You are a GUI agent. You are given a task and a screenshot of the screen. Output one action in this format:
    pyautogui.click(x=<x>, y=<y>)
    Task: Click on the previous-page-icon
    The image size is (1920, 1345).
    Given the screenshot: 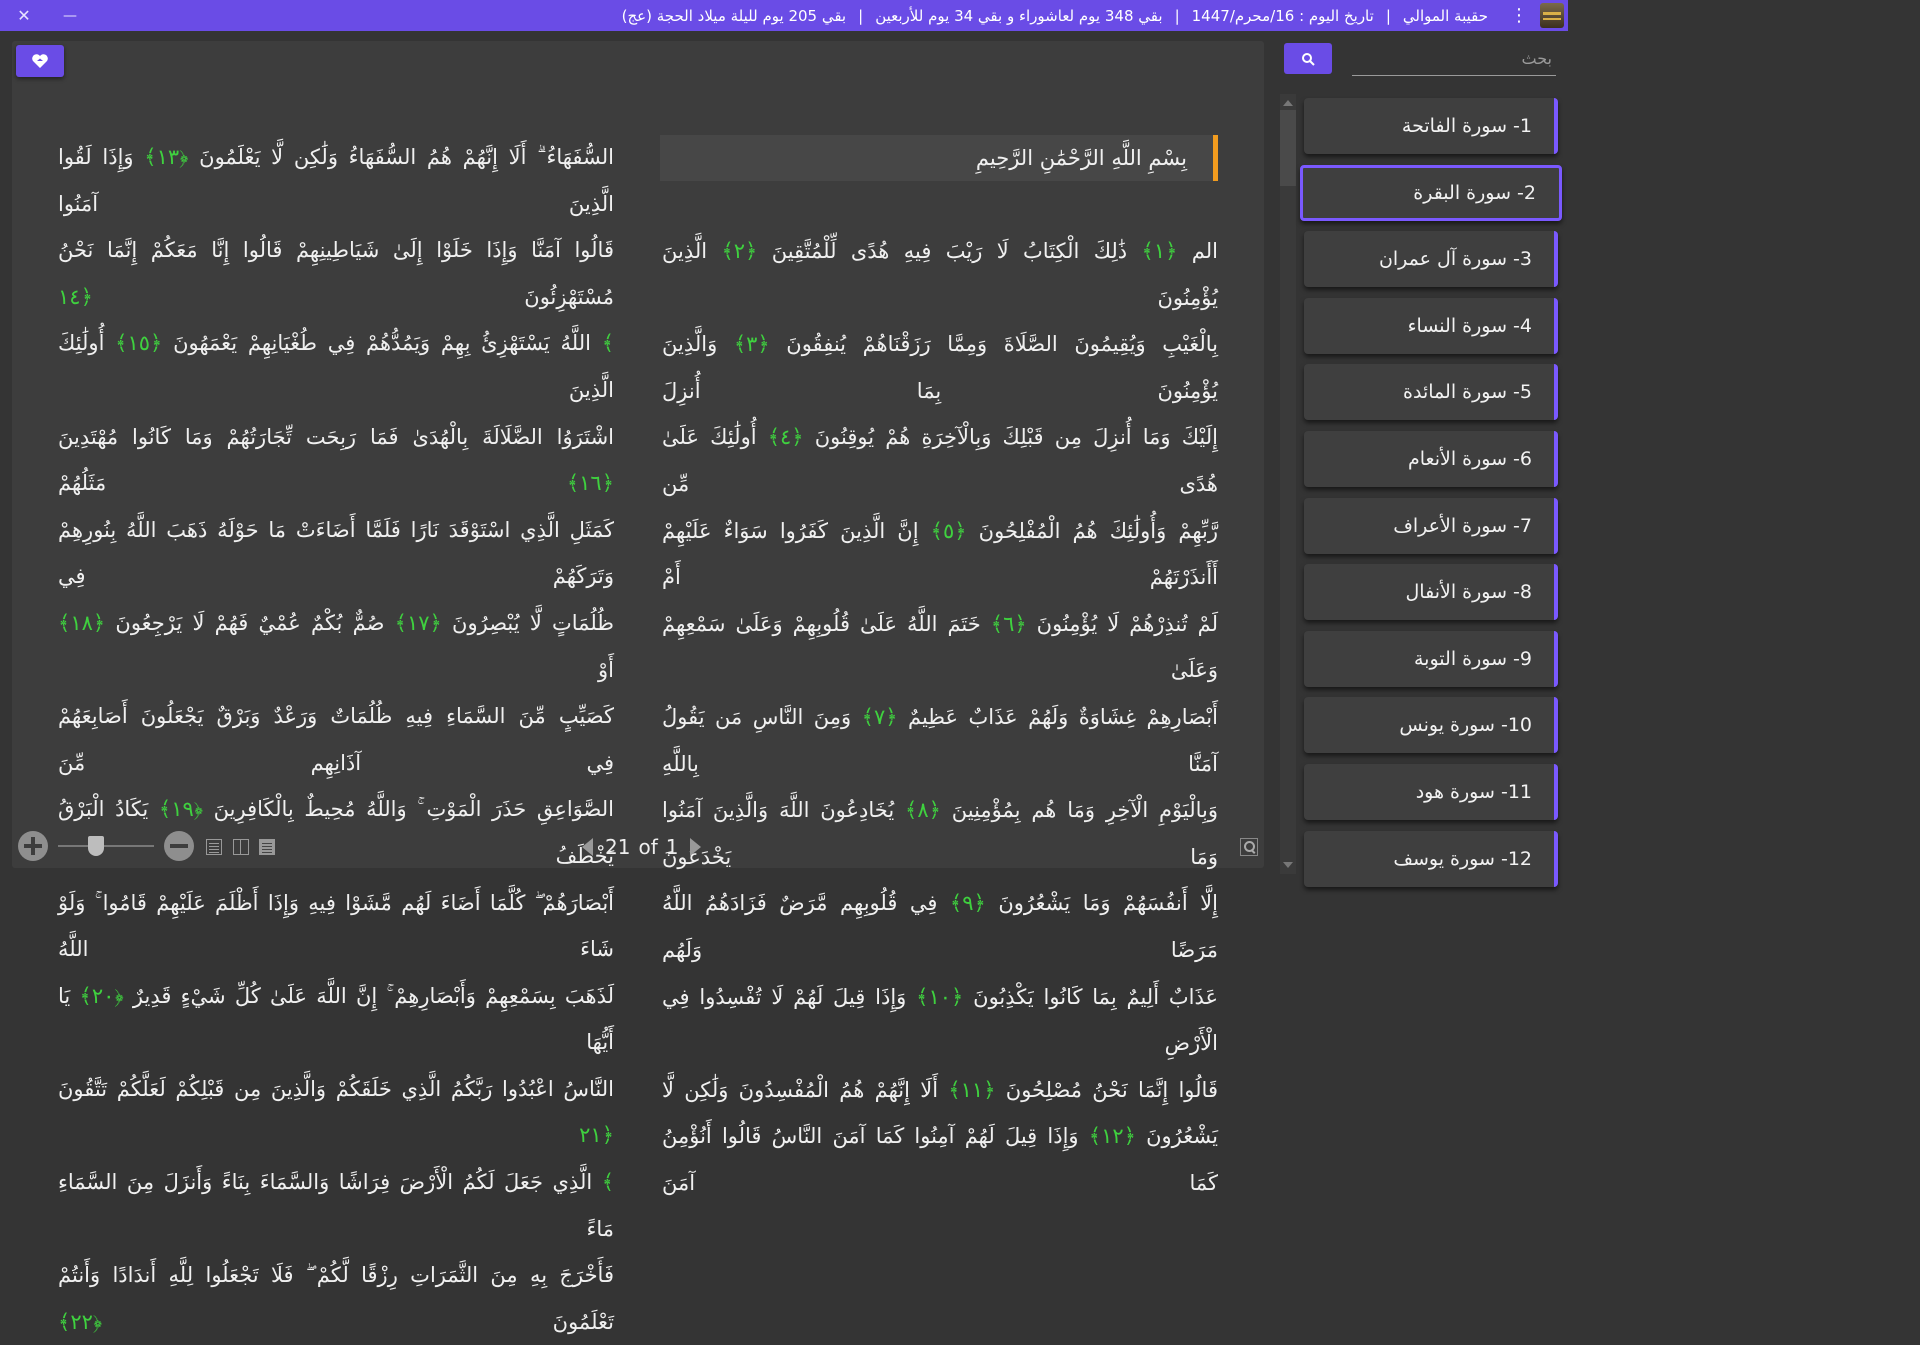 What is the action you would take?
    pyautogui.click(x=587, y=847)
    